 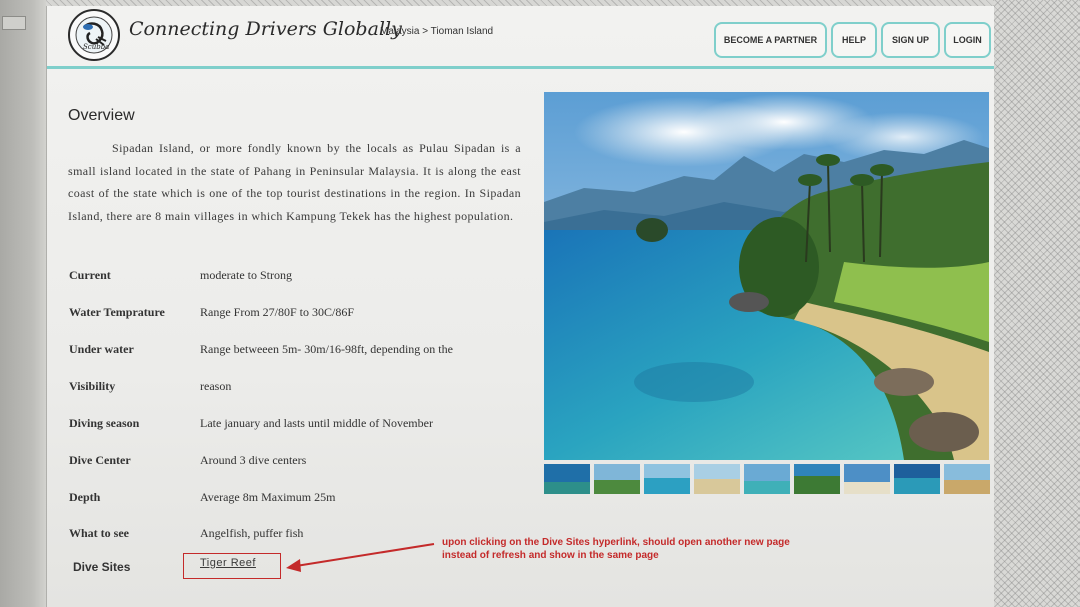 What do you see at coordinates (520, 67) in the screenshot?
I see `header-divider` at bounding box center [520, 67].